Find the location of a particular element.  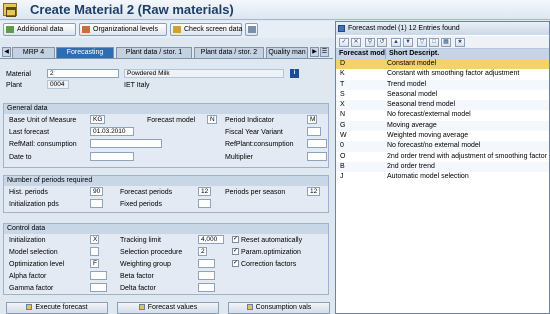

consumption-icon is located at coordinates (249, 307).